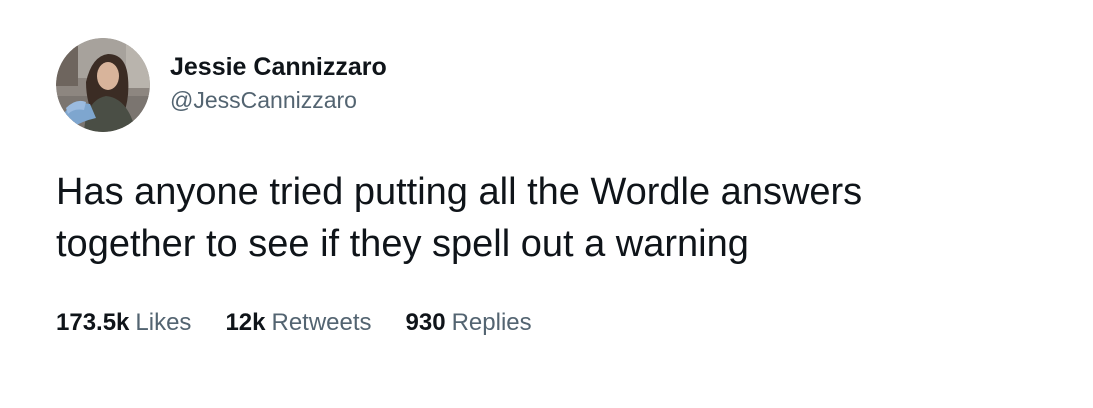  Describe the element at coordinates (93, 322) in the screenshot. I see `likes-count: 173.5k` at that location.